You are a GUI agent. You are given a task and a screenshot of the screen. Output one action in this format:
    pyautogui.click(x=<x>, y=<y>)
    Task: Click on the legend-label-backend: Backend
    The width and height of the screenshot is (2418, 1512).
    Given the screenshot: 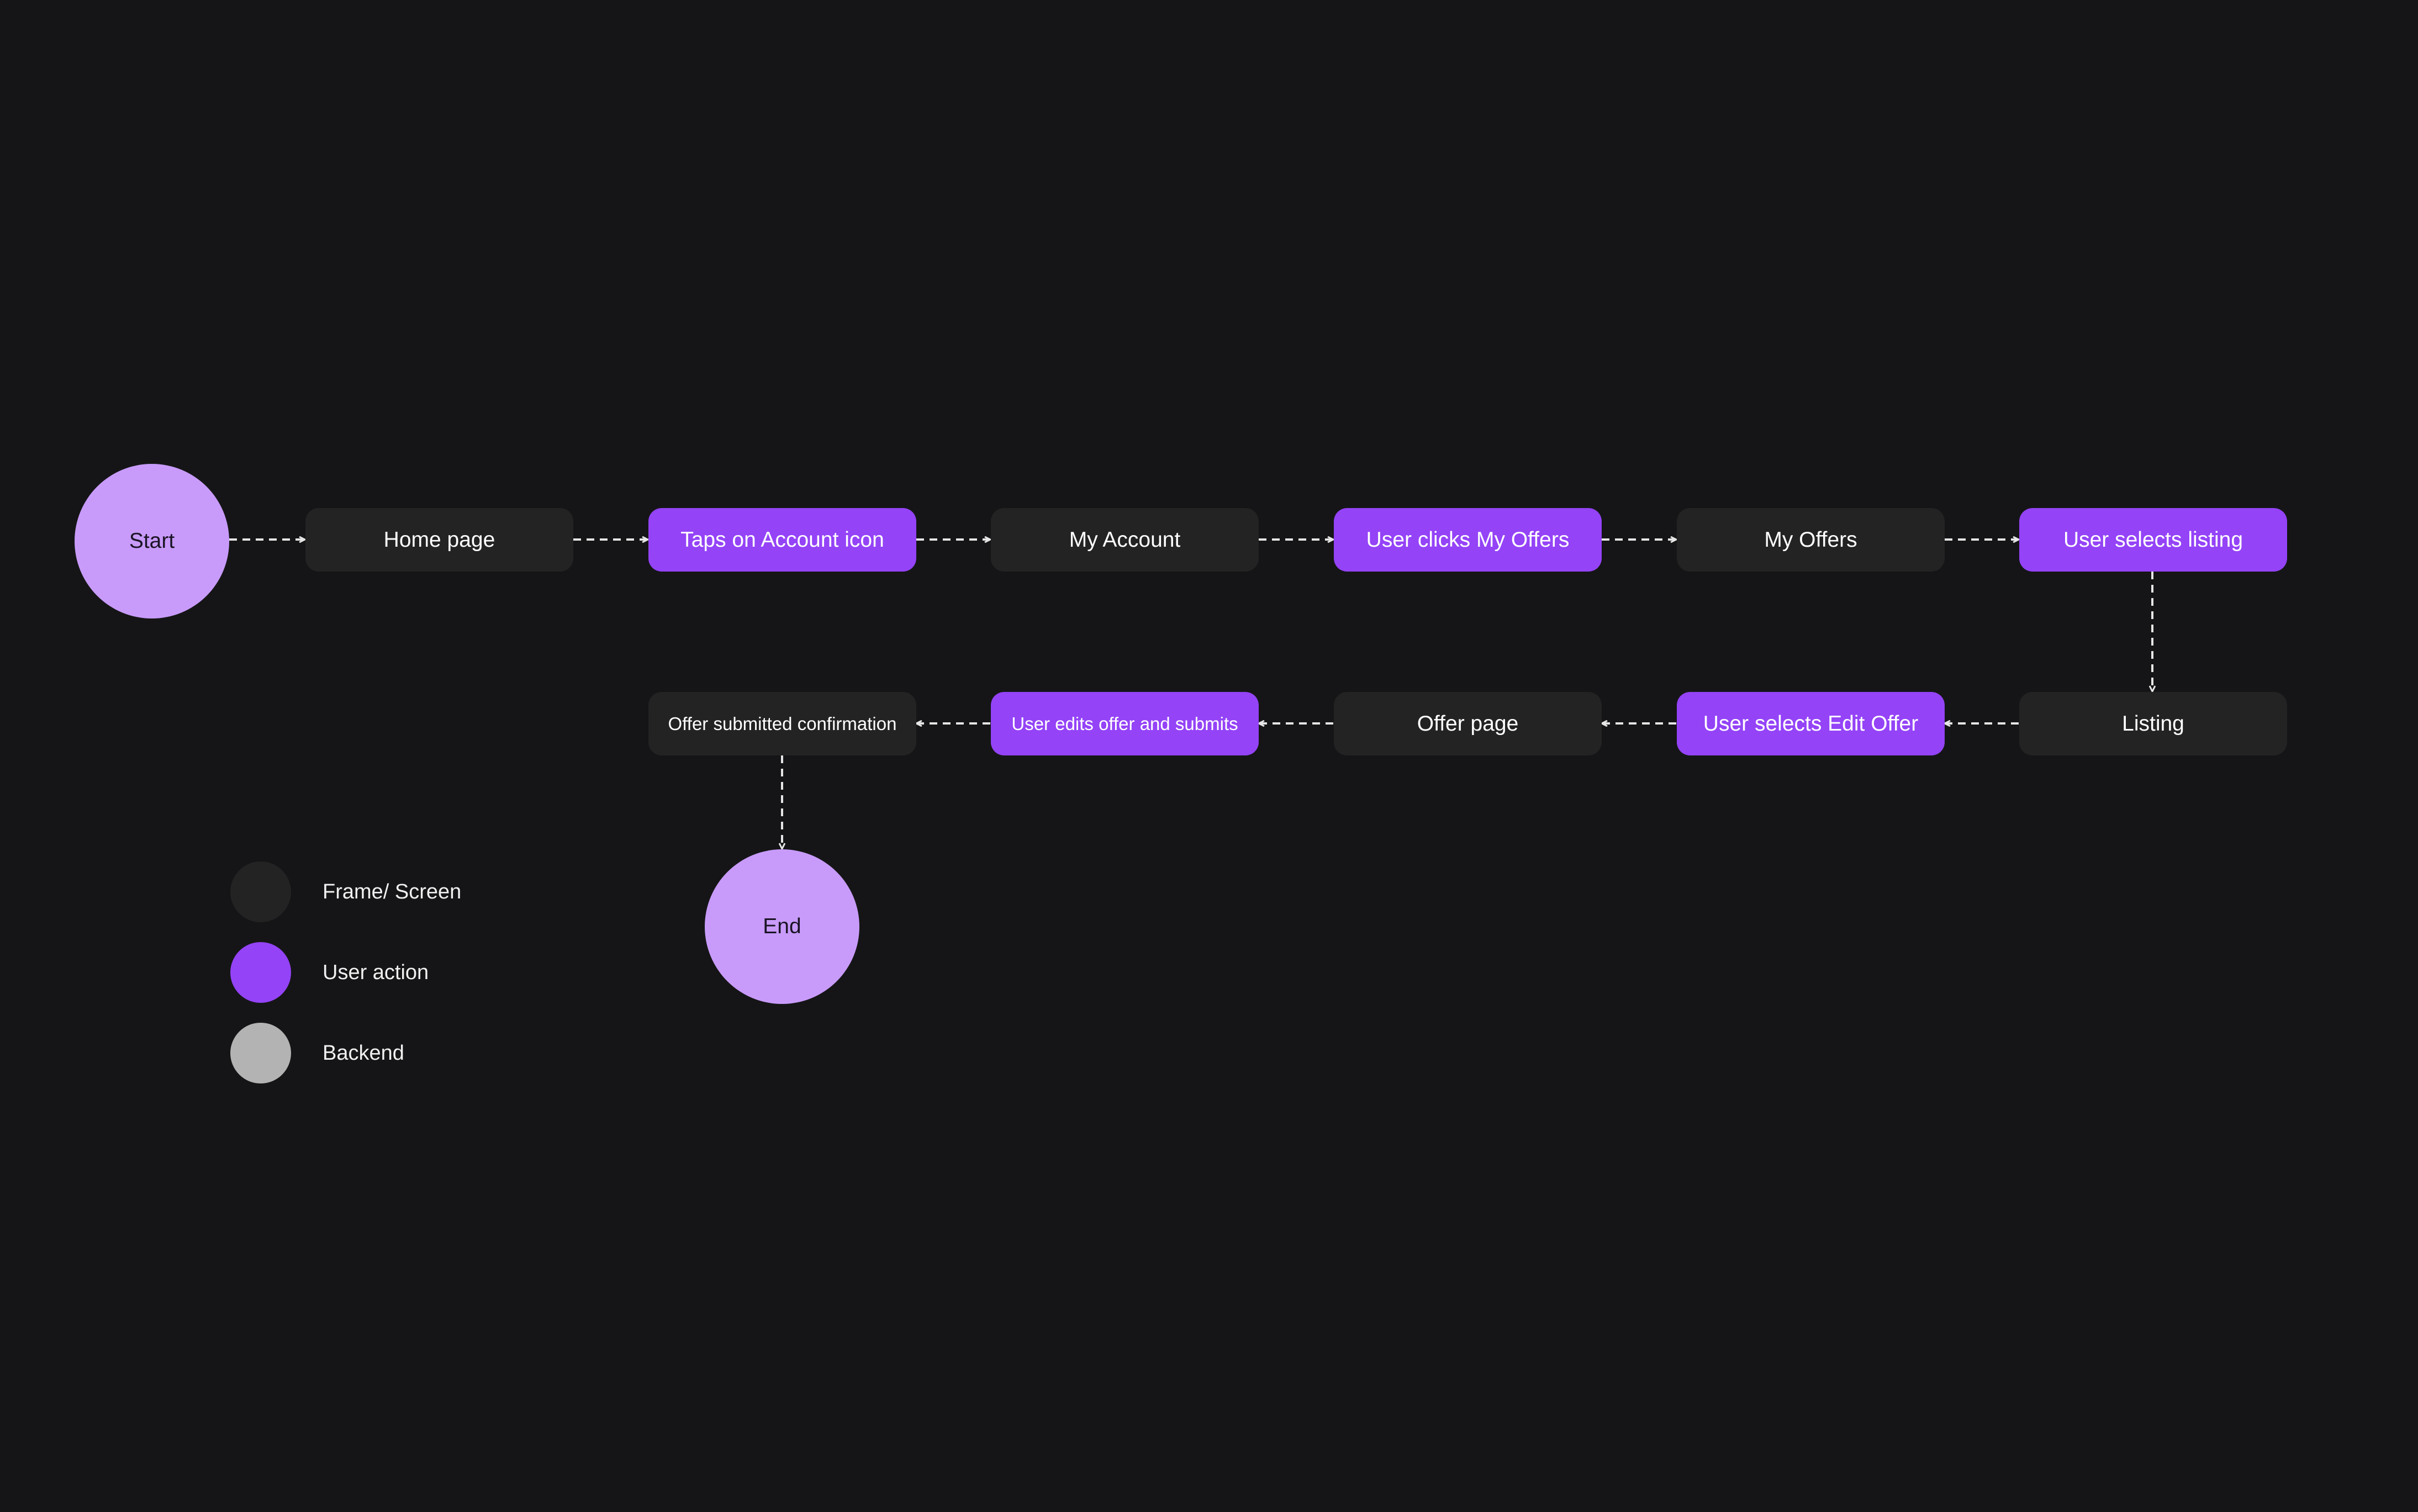 What is the action you would take?
    pyautogui.click(x=363, y=1053)
    